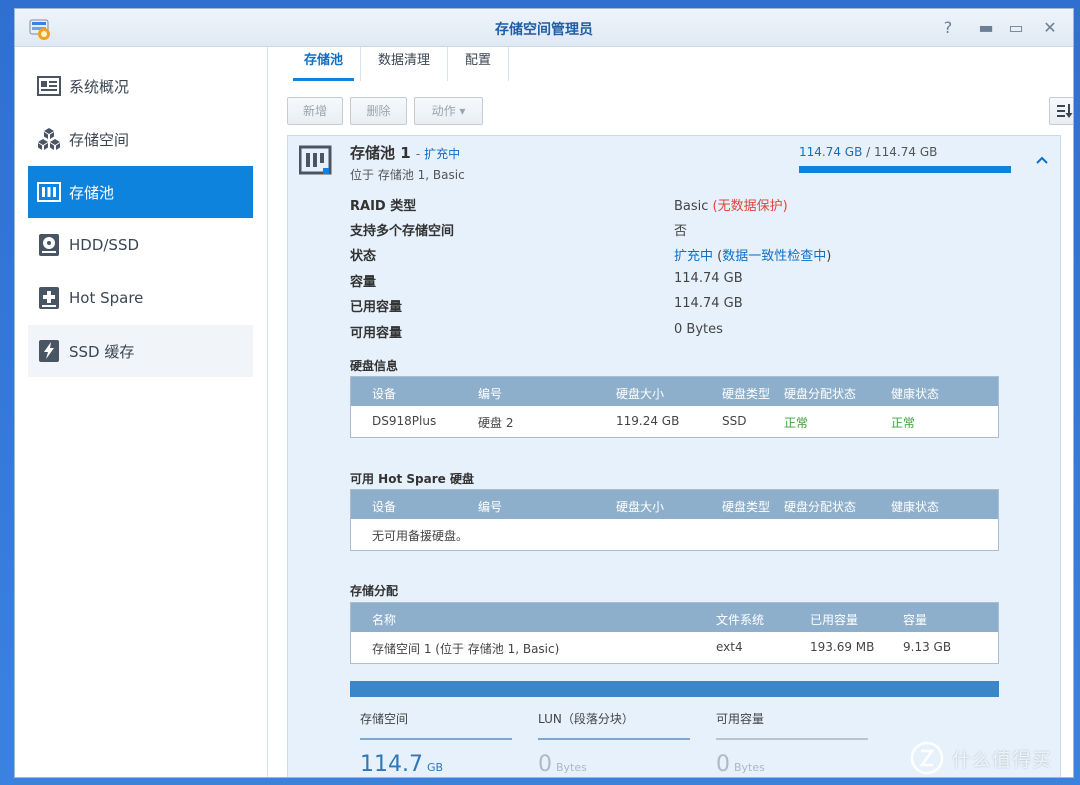  What do you see at coordinates (436, 743) in the screenshot?
I see `summary-volume: 存储空间 114.7 GB` at bounding box center [436, 743].